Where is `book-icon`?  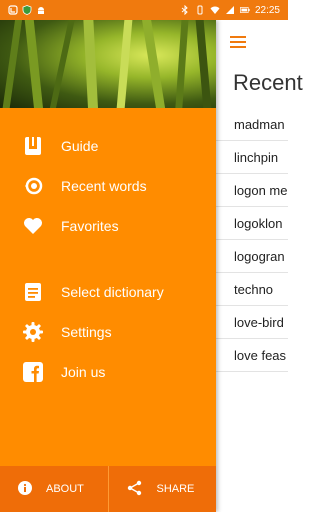
book-icon is located at coordinates (33, 146).